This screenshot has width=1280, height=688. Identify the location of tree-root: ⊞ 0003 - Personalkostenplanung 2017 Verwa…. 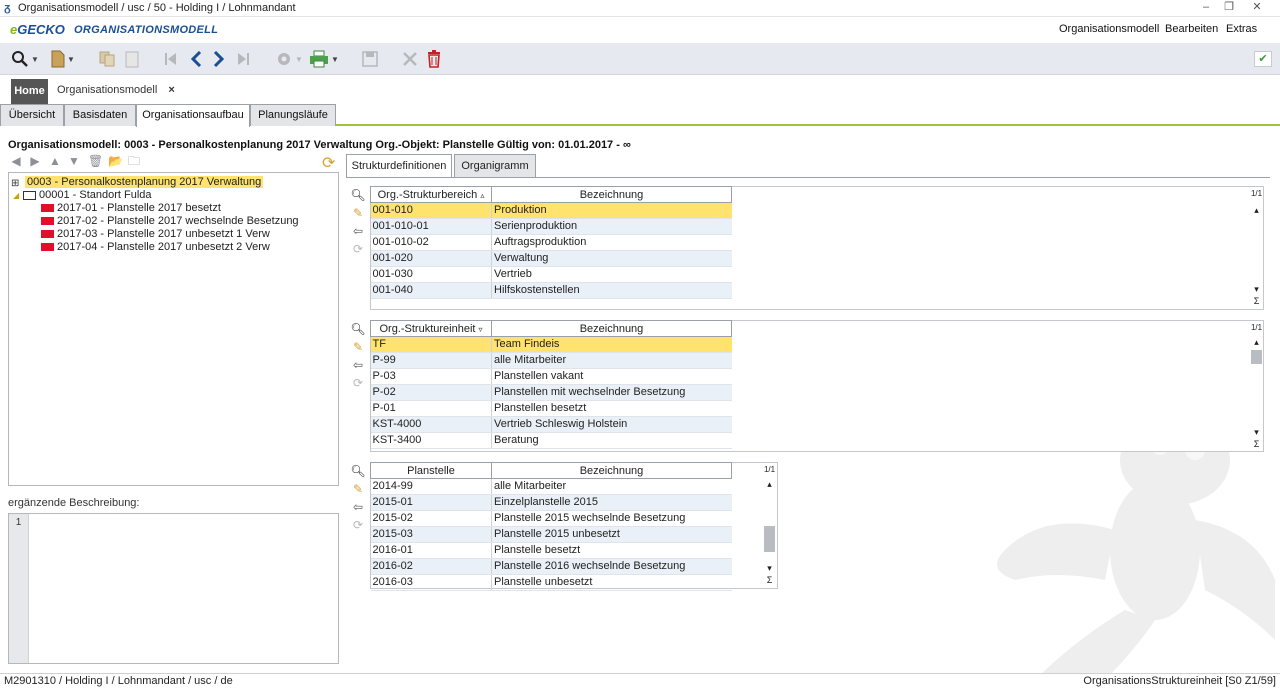
(137, 182).